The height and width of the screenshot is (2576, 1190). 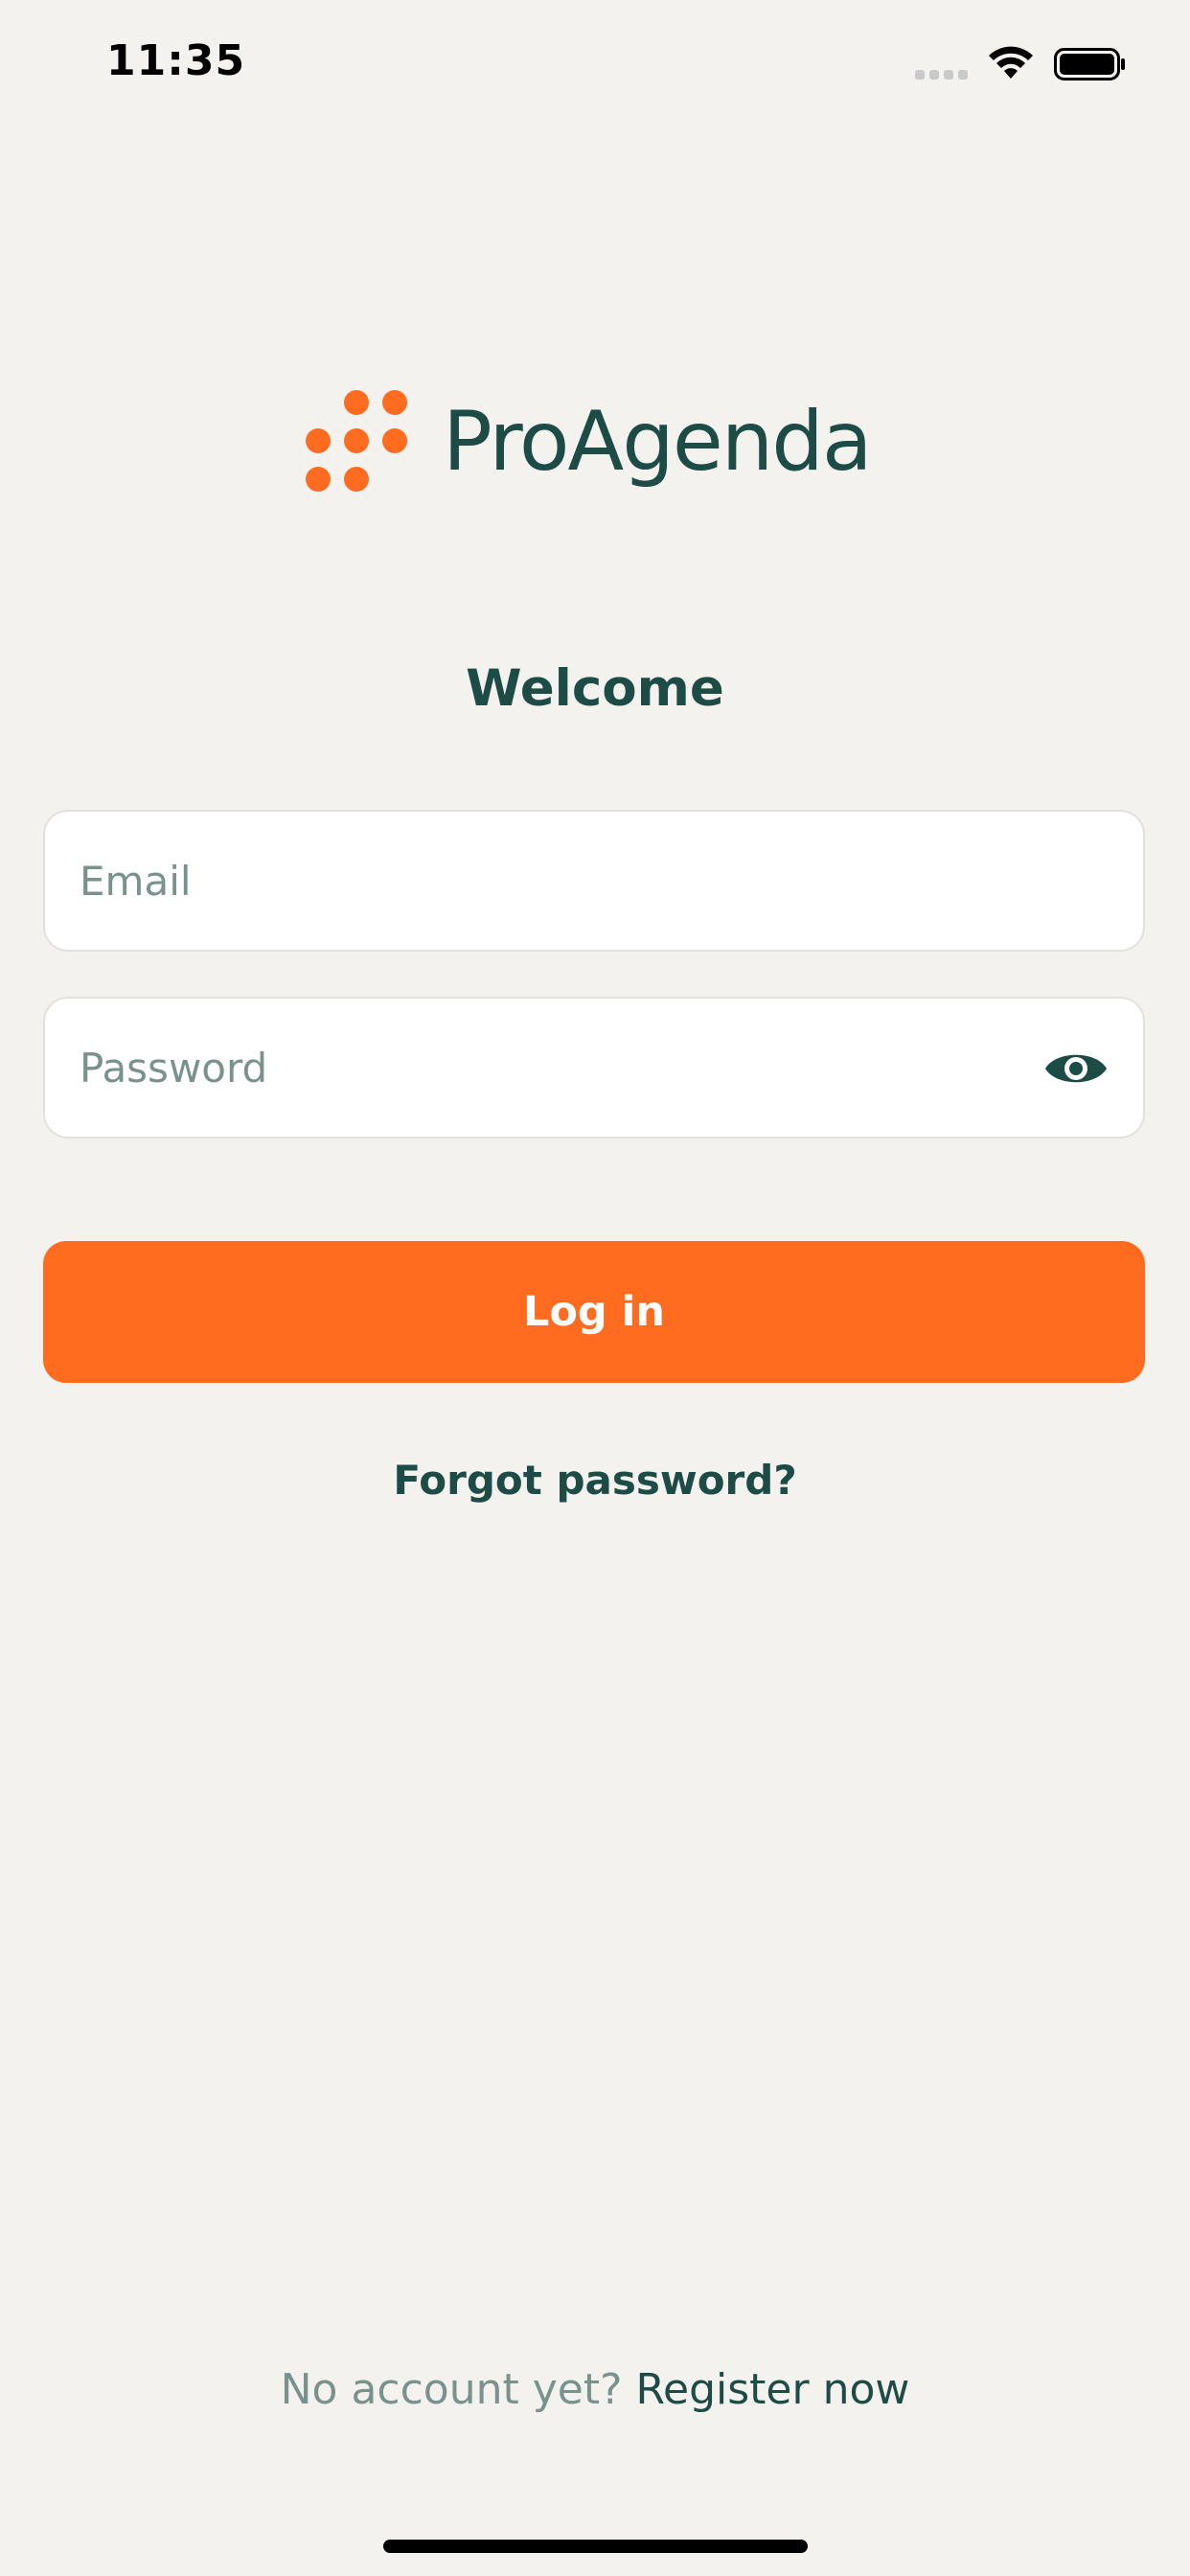 I want to click on forgot-password-link: Forgot password?, so click(x=595, y=1480).